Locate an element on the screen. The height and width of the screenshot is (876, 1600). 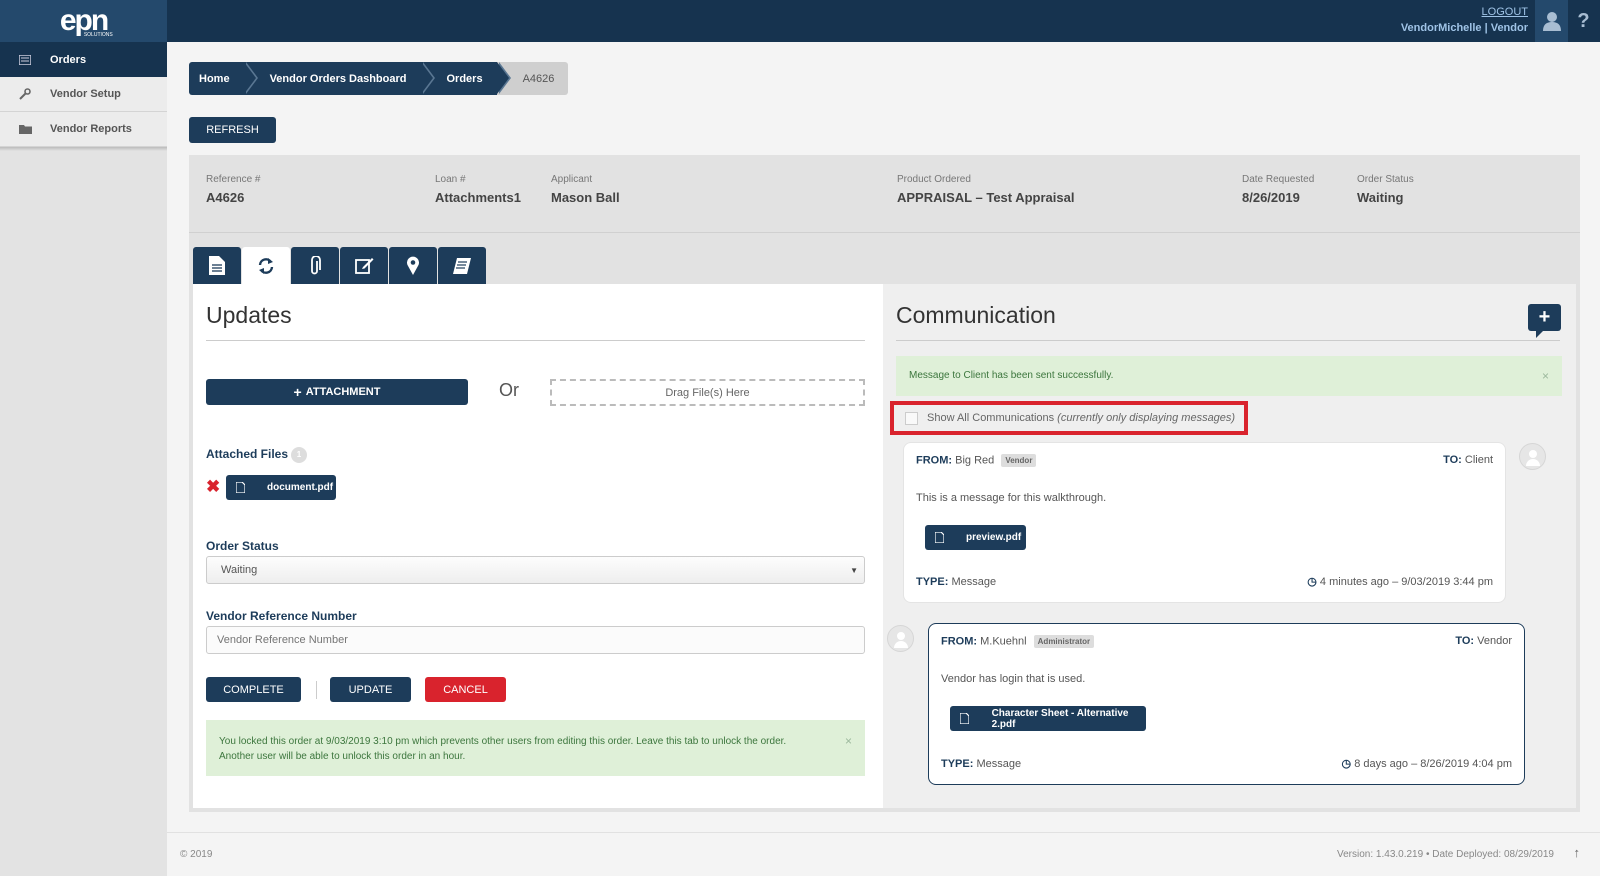
from-name: M.Kuehnl is located at coordinates (1003, 641).